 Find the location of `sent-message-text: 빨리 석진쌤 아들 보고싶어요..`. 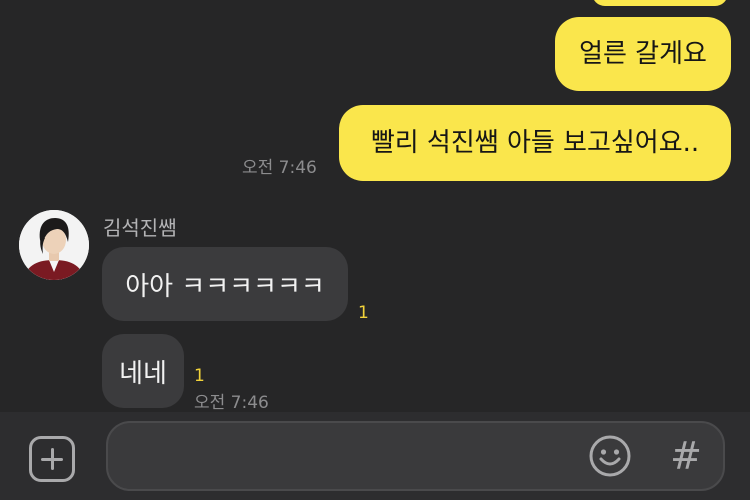

sent-message-text: 빨리 석진쌤 아들 보고싶어요.. is located at coordinates (535, 143).